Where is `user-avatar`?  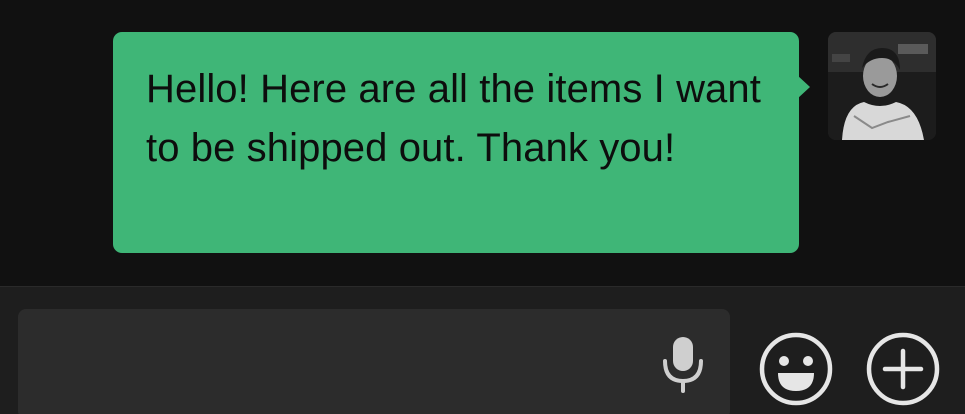 user-avatar is located at coordinates (882, 86).